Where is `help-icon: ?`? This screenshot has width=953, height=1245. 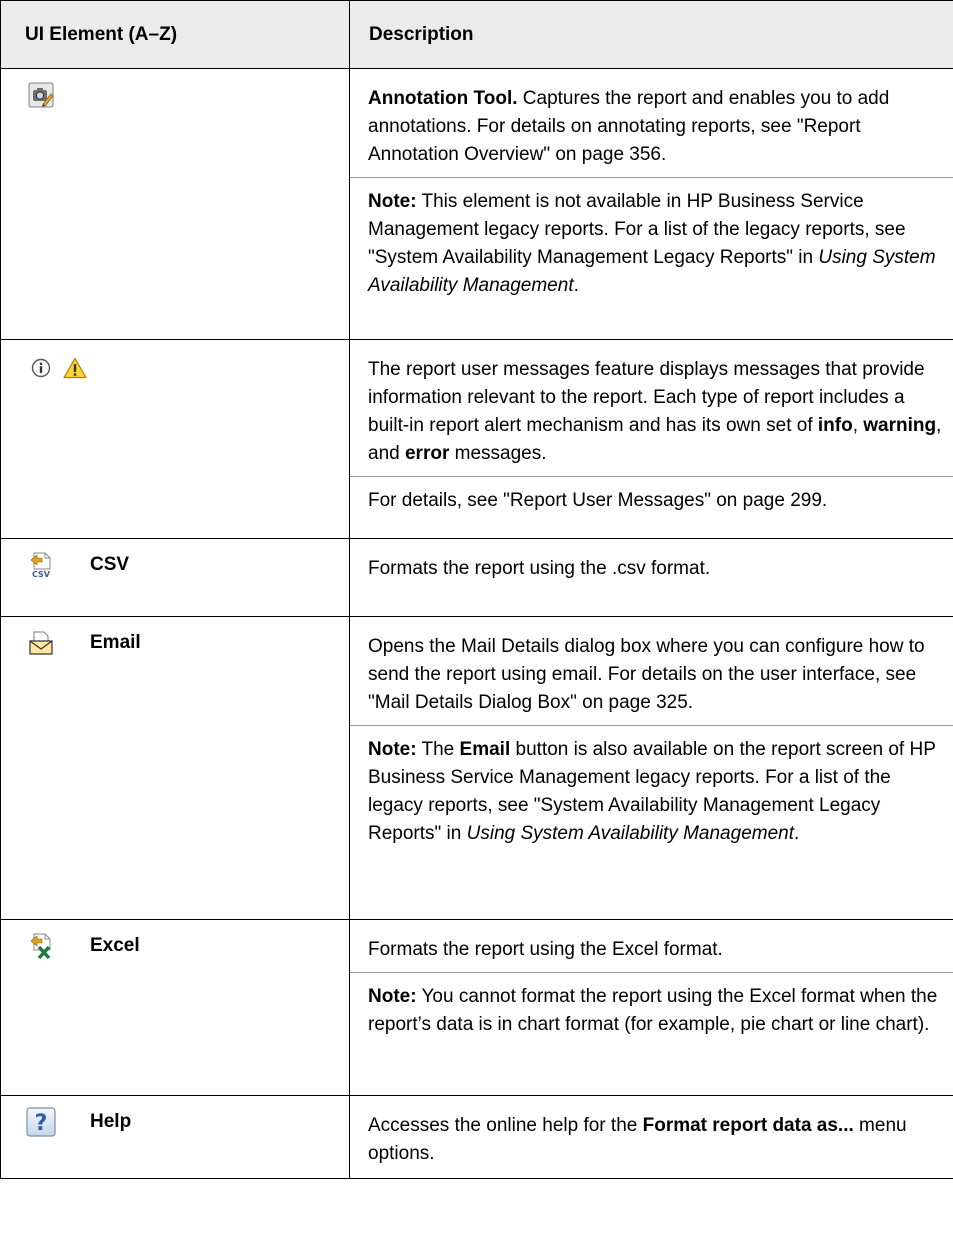 help-icon: ? is located at coordinates (41, 1122).